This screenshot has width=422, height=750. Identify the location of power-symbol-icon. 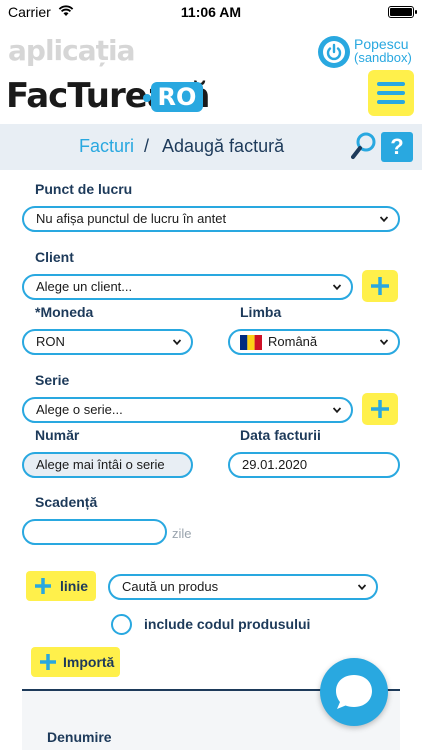
(334, 52).